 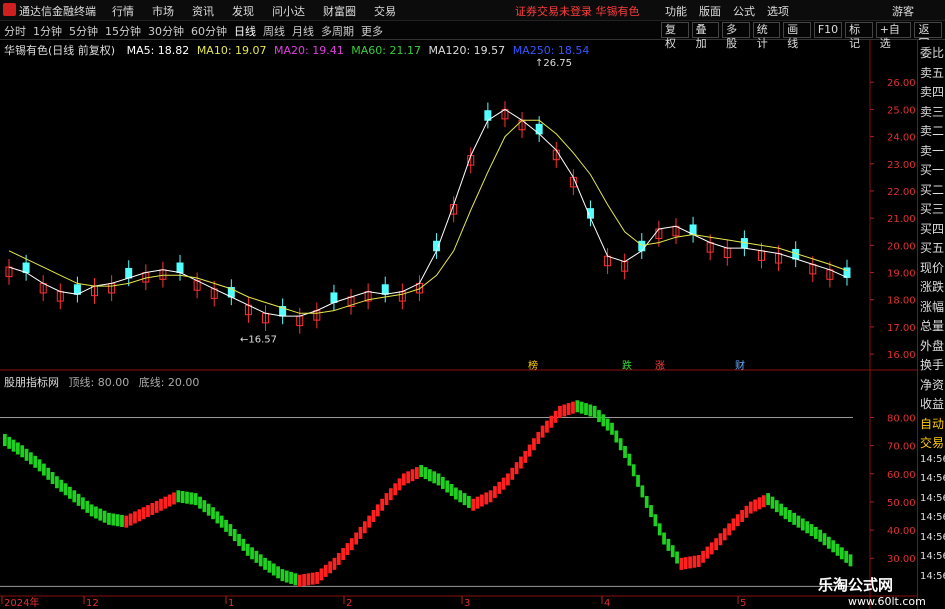 I want to click on sidebar-item: 卖五, so click(x=932, y=72).